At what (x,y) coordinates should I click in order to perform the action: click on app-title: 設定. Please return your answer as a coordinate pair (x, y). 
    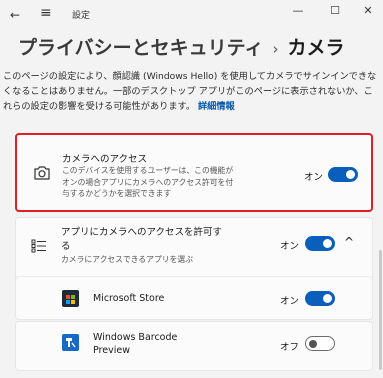
    Looking at the image, I should click on (81, 16).